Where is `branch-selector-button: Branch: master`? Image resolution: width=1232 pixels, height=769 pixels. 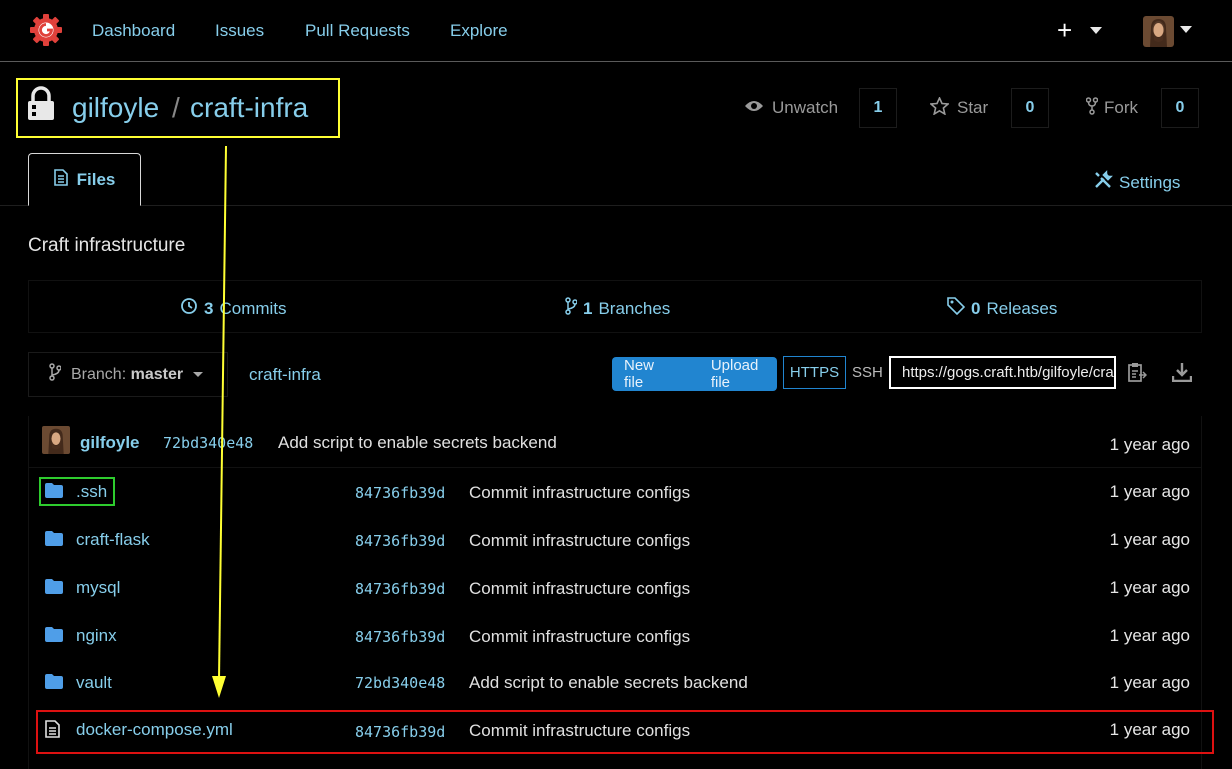 branch-selector-button: Branch: master is located at coordinates (128, 374).